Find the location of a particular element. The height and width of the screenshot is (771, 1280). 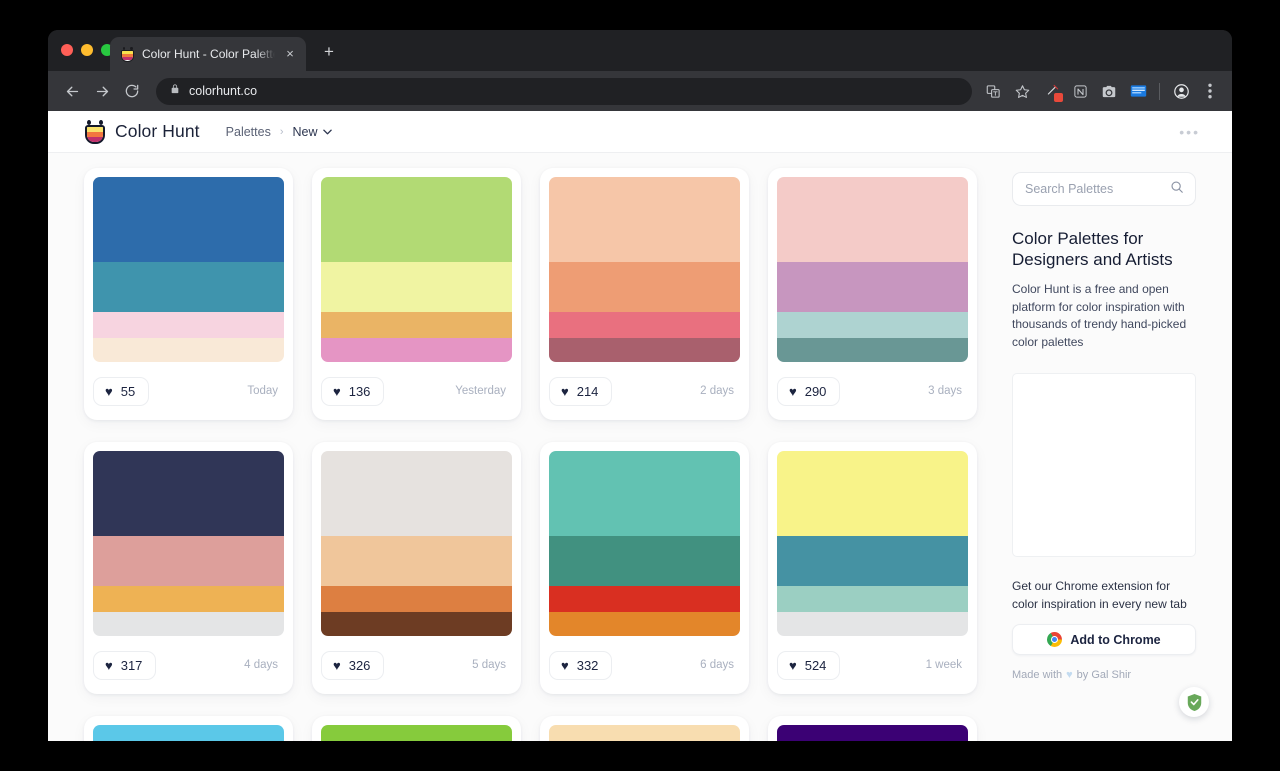

address-bar: colorhunt.co is located at coordinates (564, 91).